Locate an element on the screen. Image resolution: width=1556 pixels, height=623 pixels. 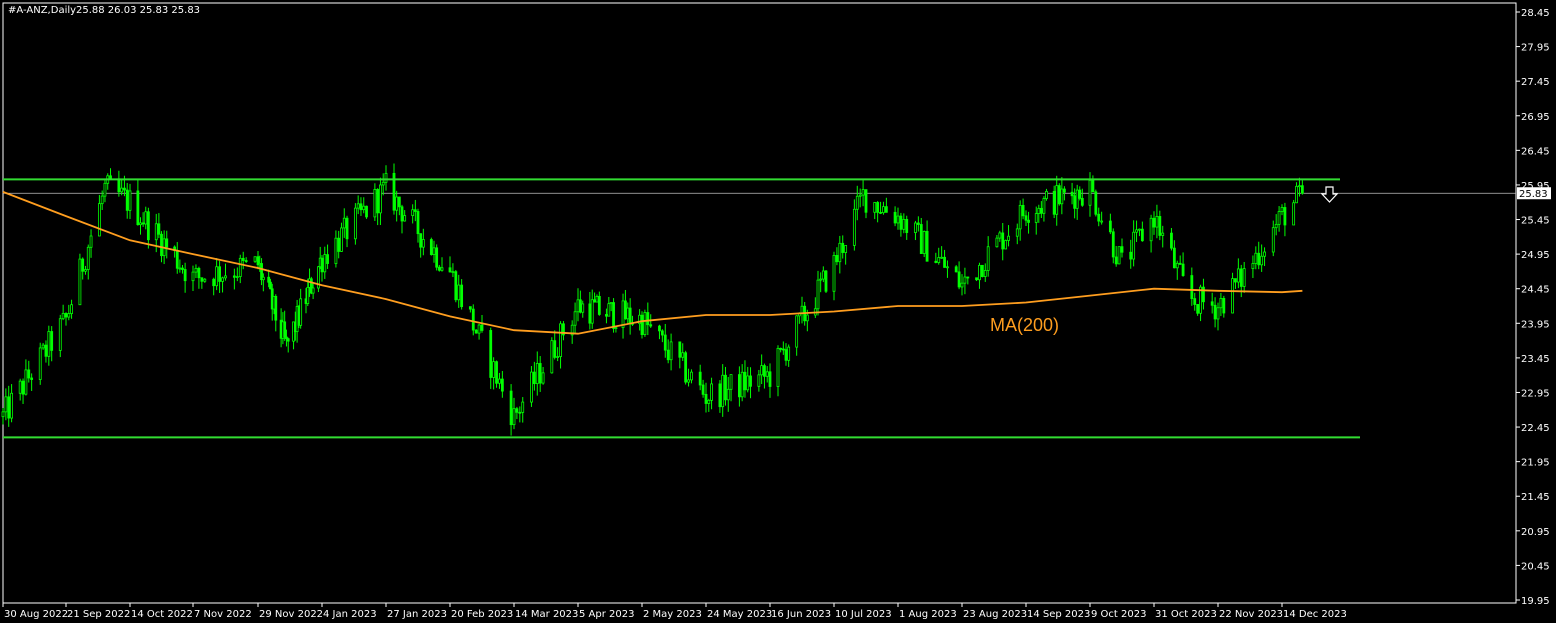
x-tick-label: 9 Oct 2023 is located at coordinates (1118, 614).